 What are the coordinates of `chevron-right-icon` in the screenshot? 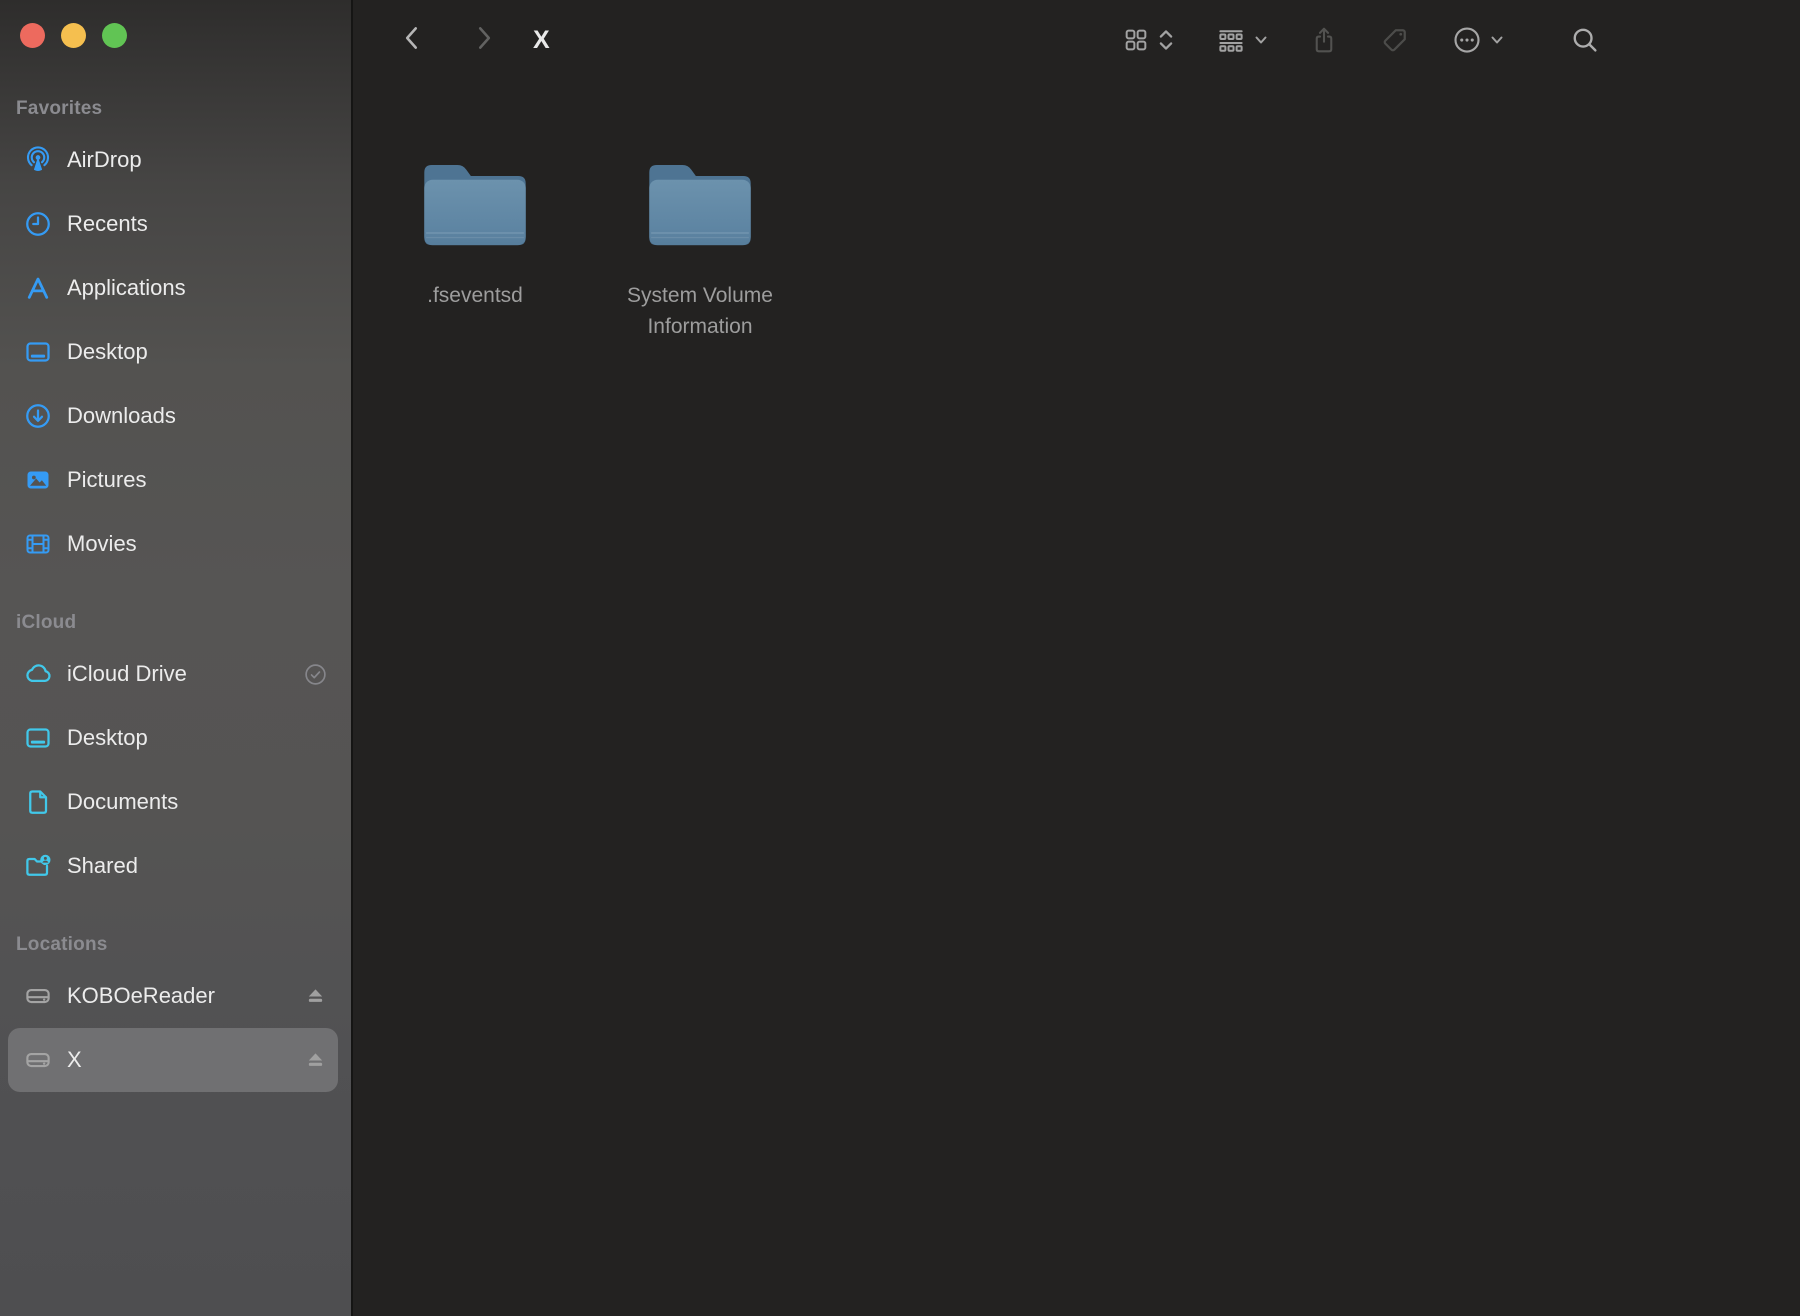 It's located at (484, 40).